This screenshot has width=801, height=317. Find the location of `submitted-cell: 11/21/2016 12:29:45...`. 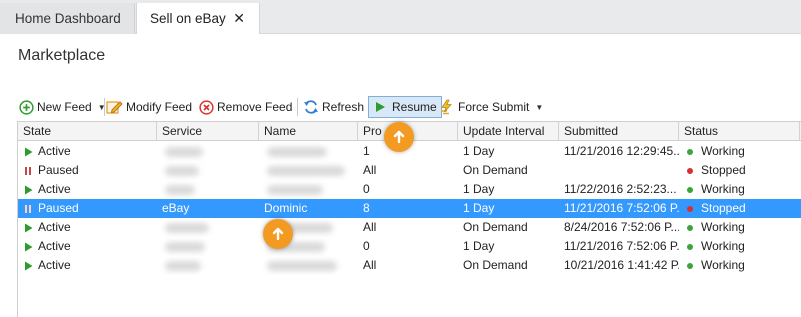

submitted-cell: 11/21/2016 12:29:45... is located at coordinates (621, 151).